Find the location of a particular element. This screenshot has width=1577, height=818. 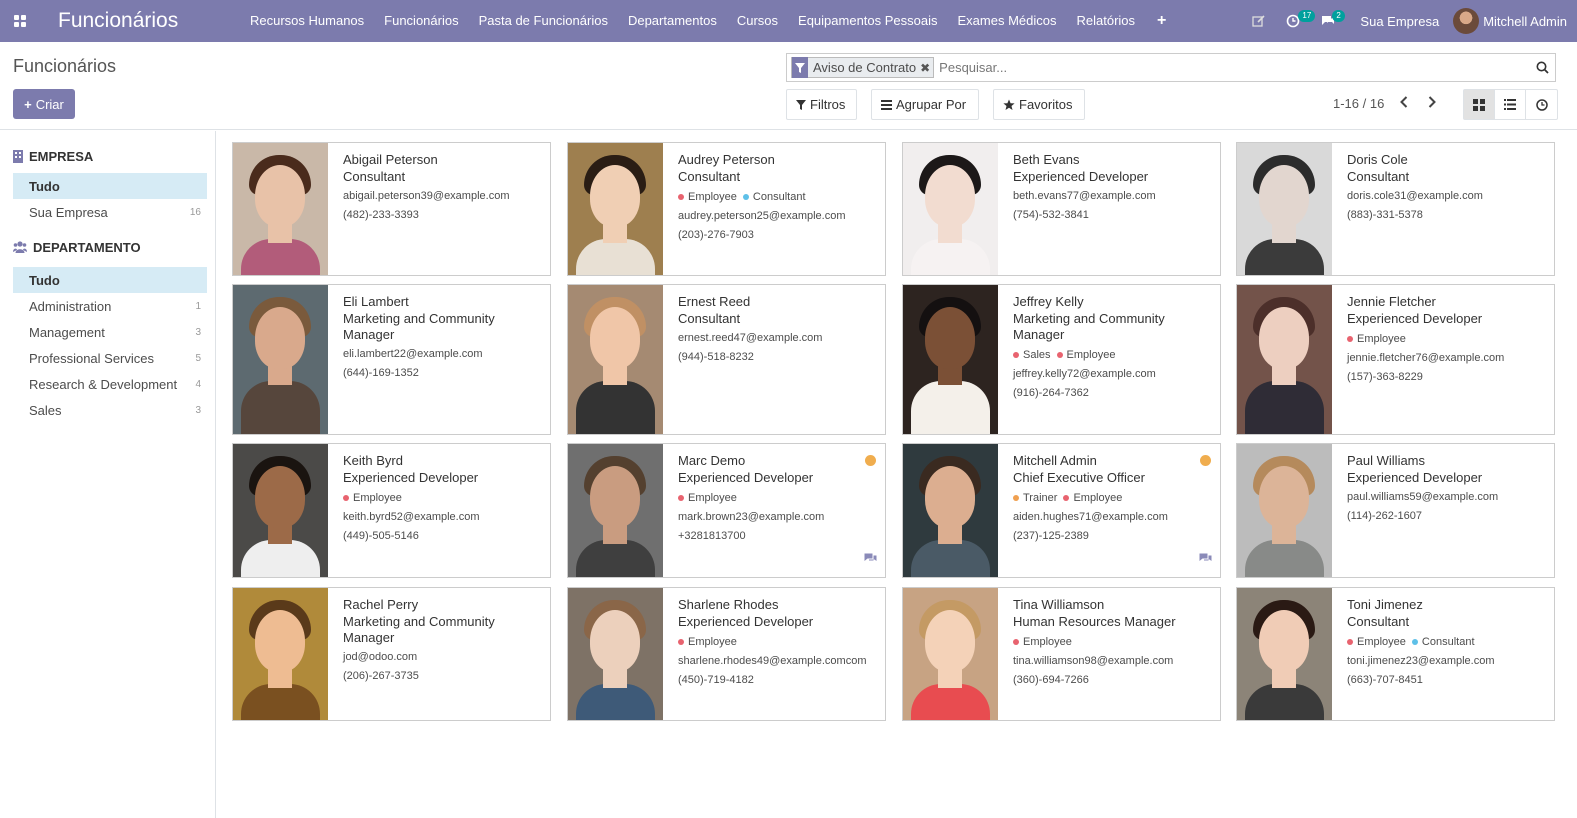

groupby-button: Agrupar Por is located at coordinates (925, 104).